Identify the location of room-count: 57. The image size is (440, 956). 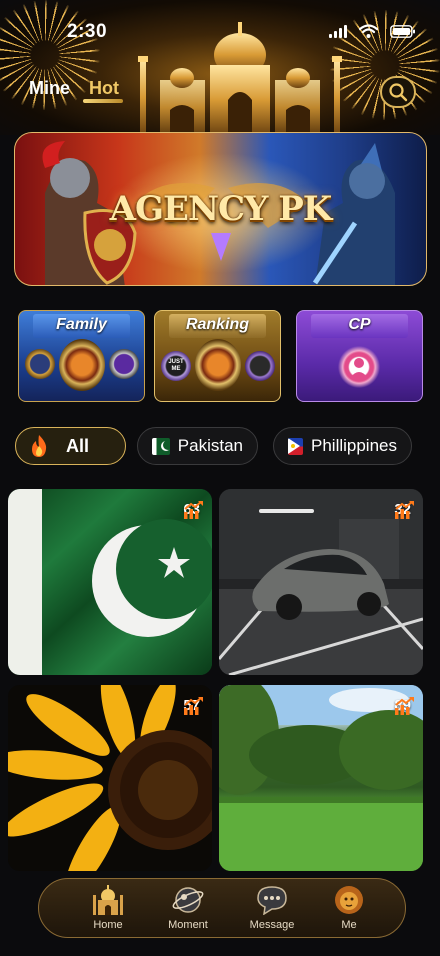
(193, 706).